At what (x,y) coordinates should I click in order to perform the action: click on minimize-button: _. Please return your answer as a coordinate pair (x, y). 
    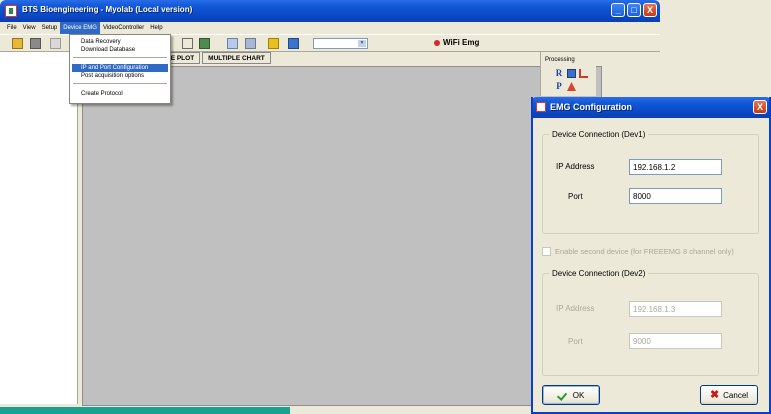
    Looking at the image, I should click on (618, 10).